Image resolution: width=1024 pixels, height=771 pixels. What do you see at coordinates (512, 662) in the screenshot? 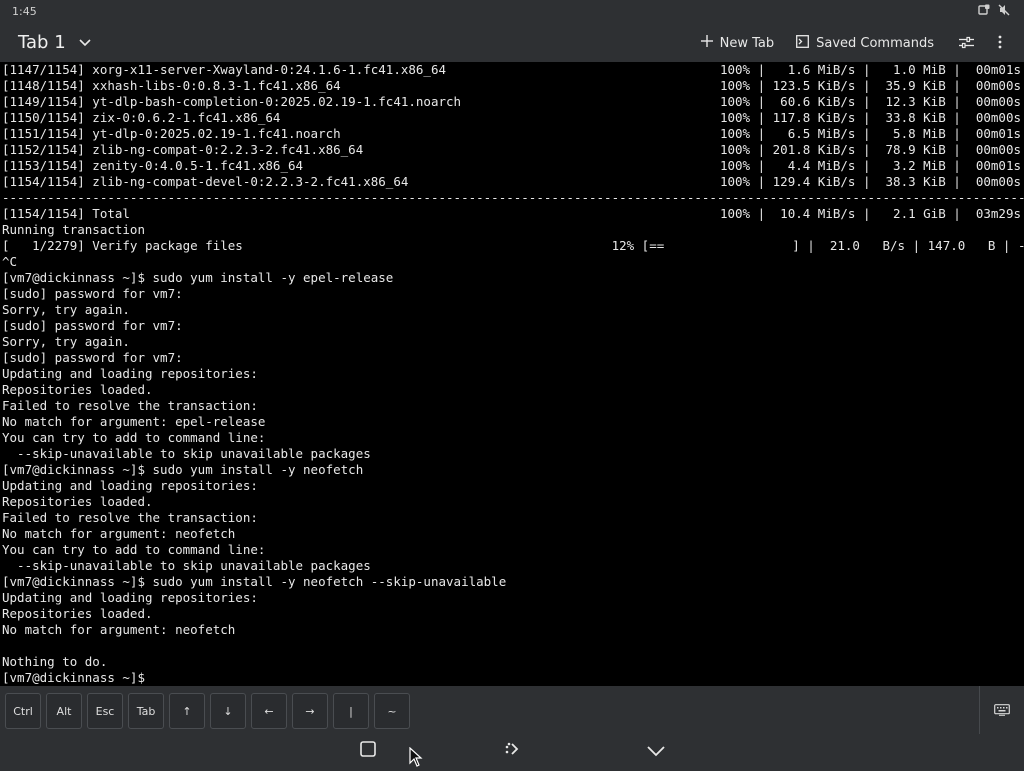
I see `terminal-line: Nothing to do.` at bounding box center [512, 662].